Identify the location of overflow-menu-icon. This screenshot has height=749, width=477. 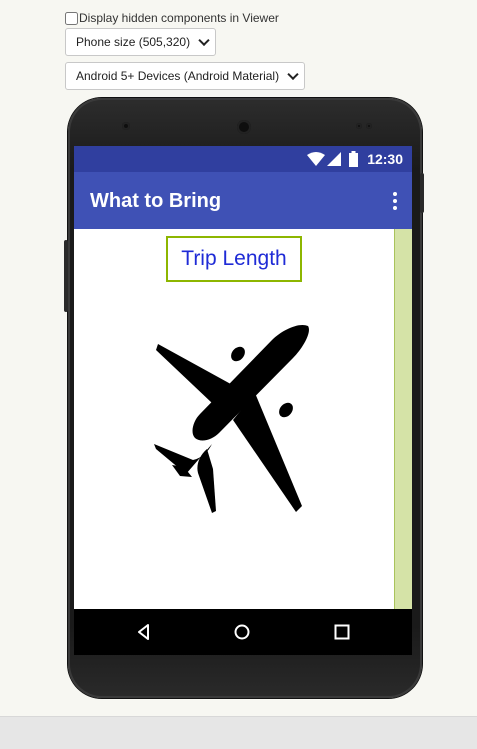
(395, 201).